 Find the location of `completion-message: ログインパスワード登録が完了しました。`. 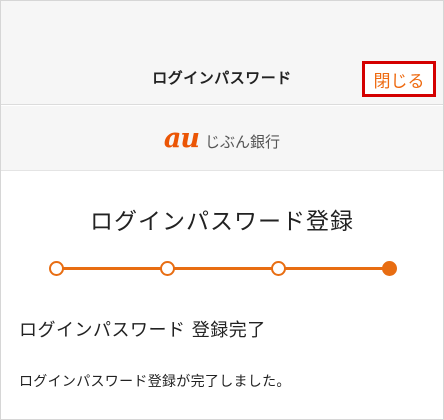

completion-message: ログインパスワード登録が完了しました。 is located at coordinates (155, 382).